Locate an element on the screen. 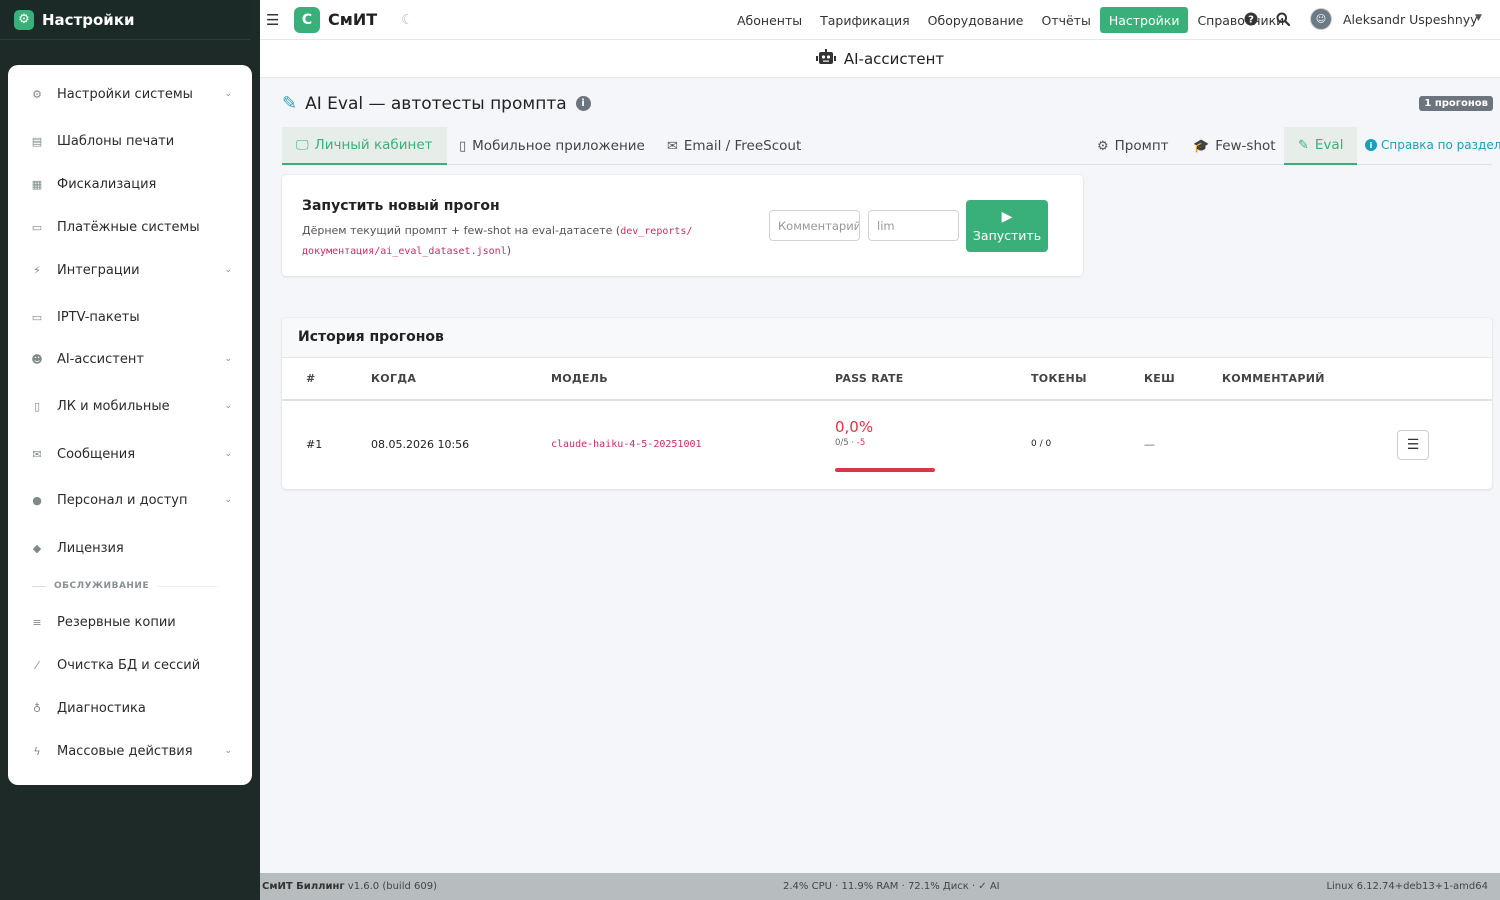 This screenshot has height=900, width=1500. sidebar-item: ⚡ Интеграции ⌄ is located at coordinates (130, 270).